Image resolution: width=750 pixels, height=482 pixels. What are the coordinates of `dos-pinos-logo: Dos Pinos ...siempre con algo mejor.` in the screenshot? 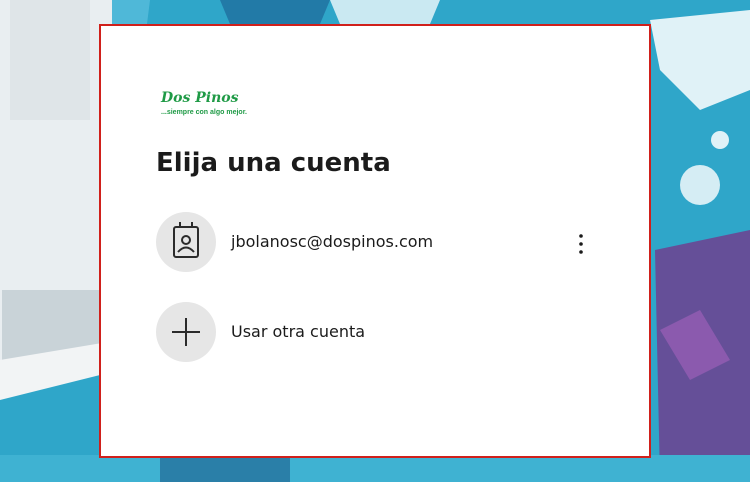 It's located at (214, 105).